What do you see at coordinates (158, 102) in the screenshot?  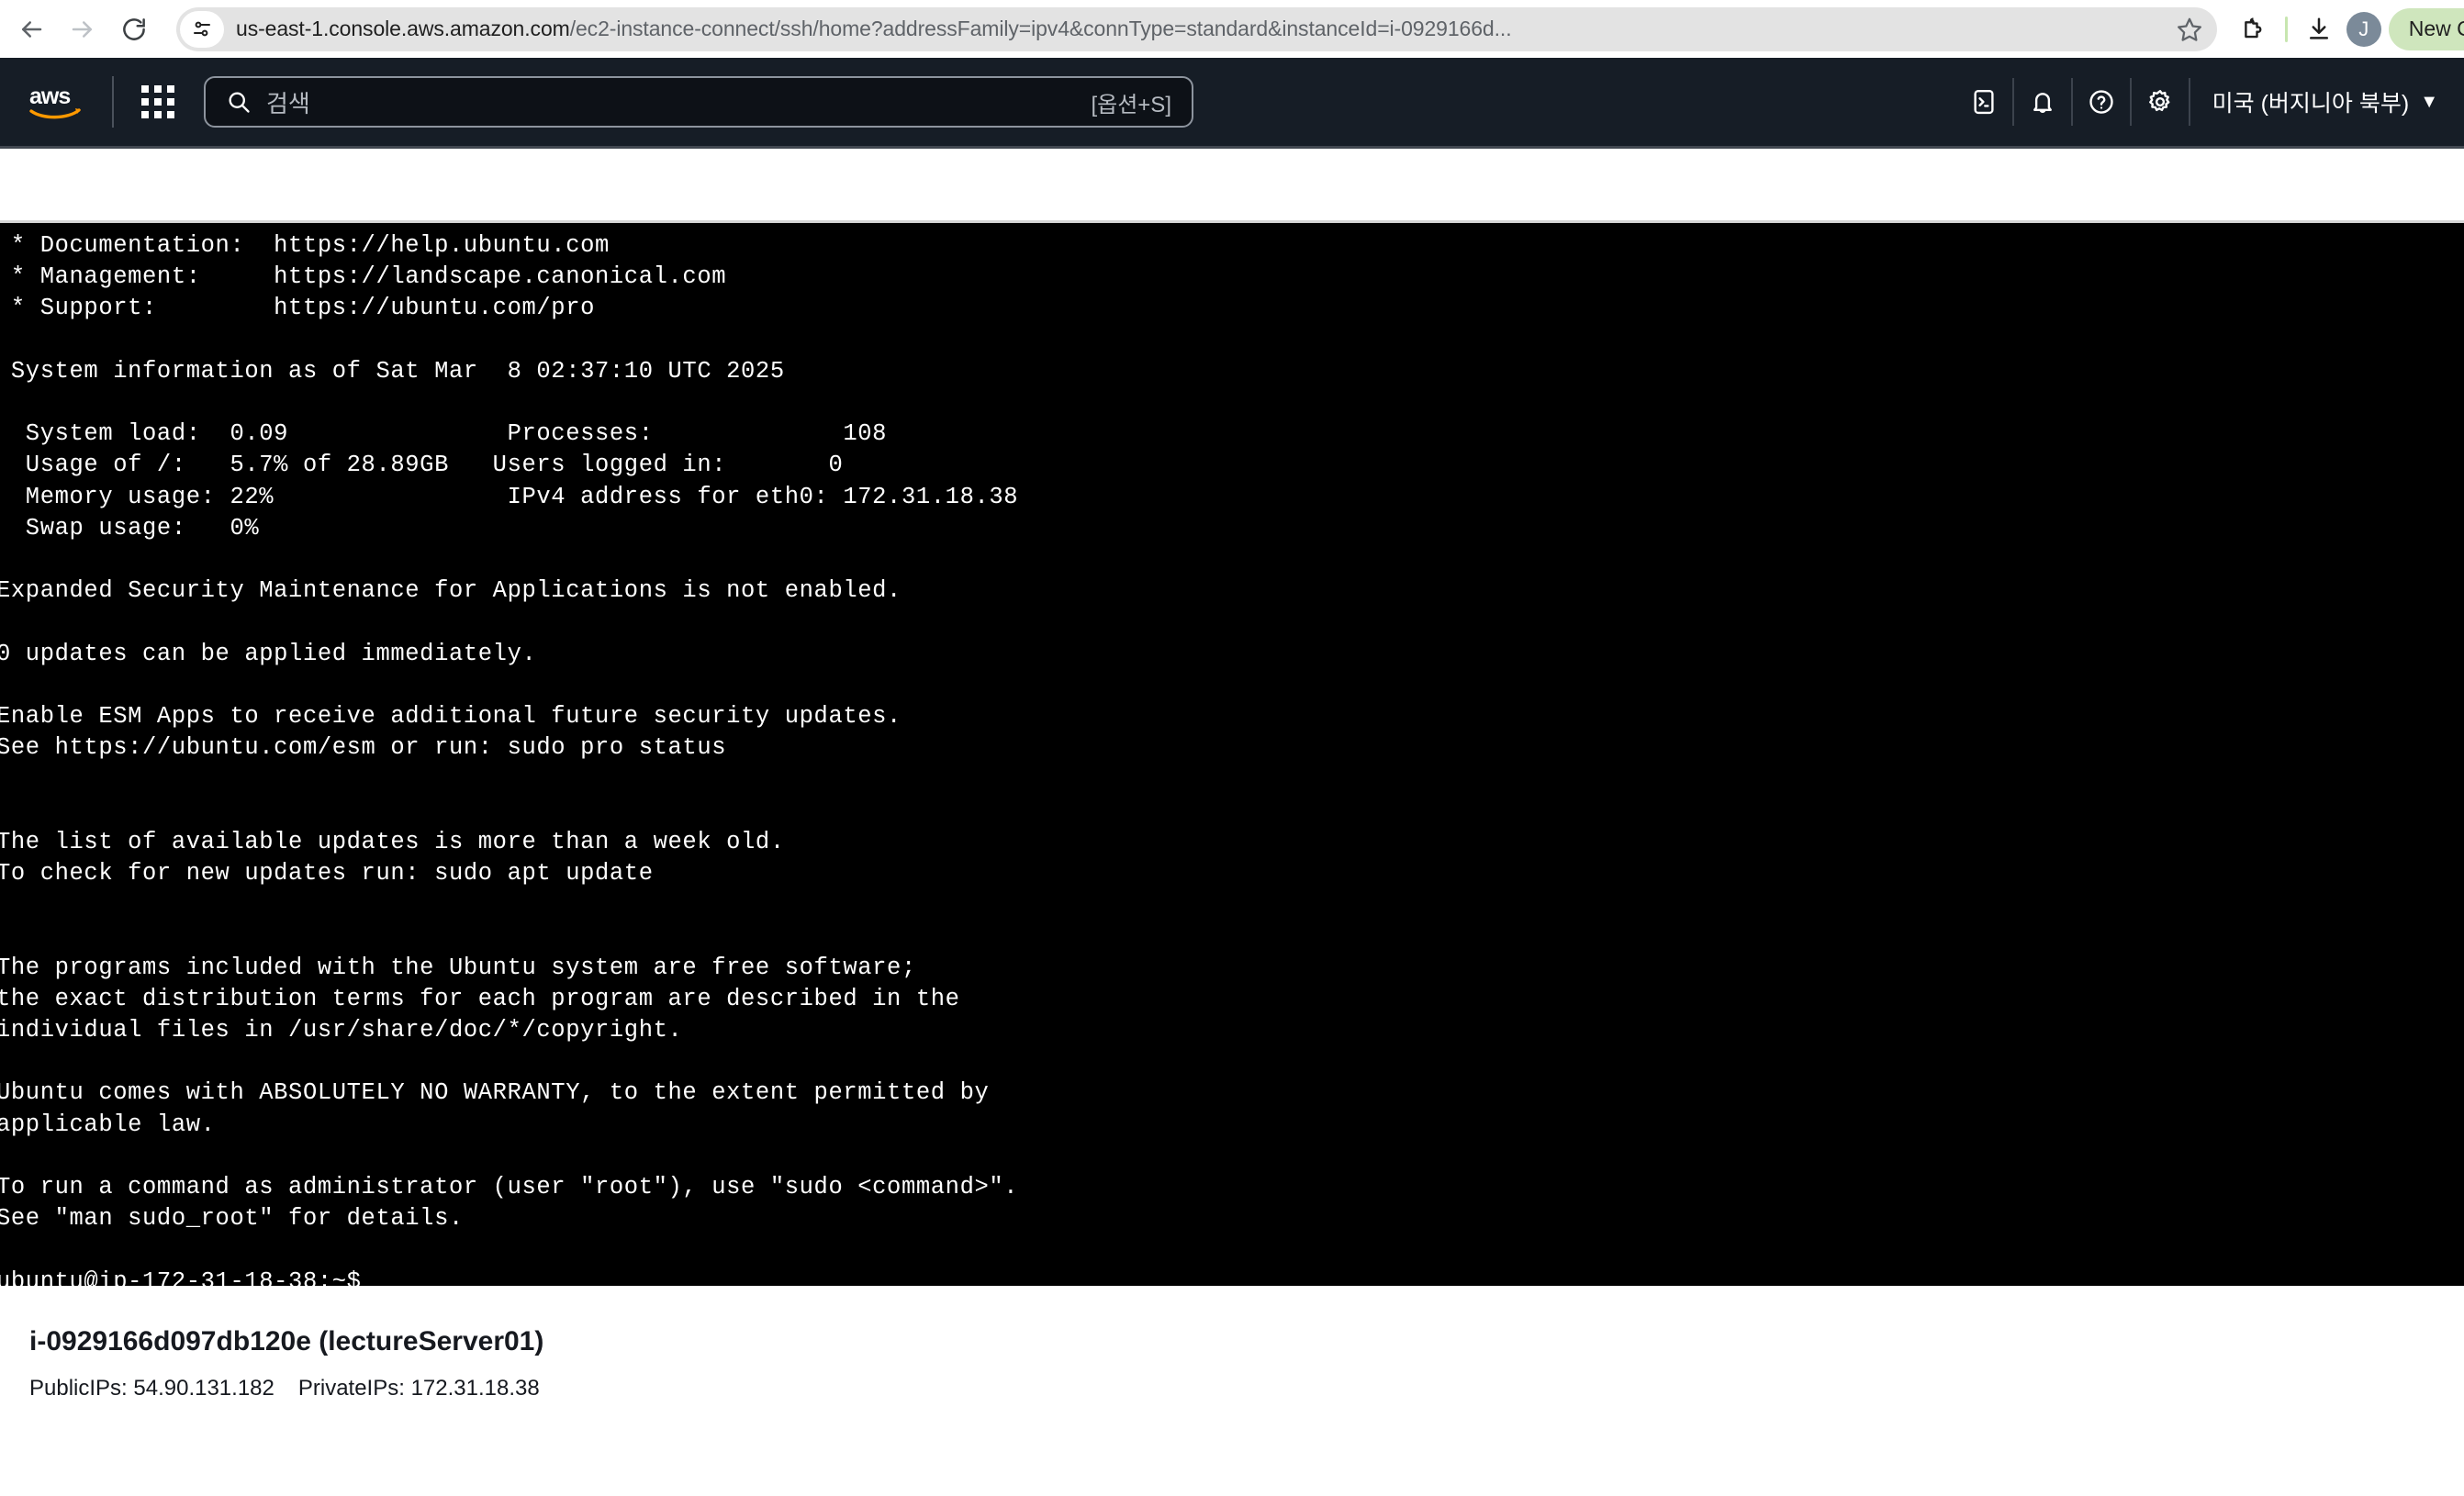 I see `app-grid-icon` at bounding box center [158, 102].